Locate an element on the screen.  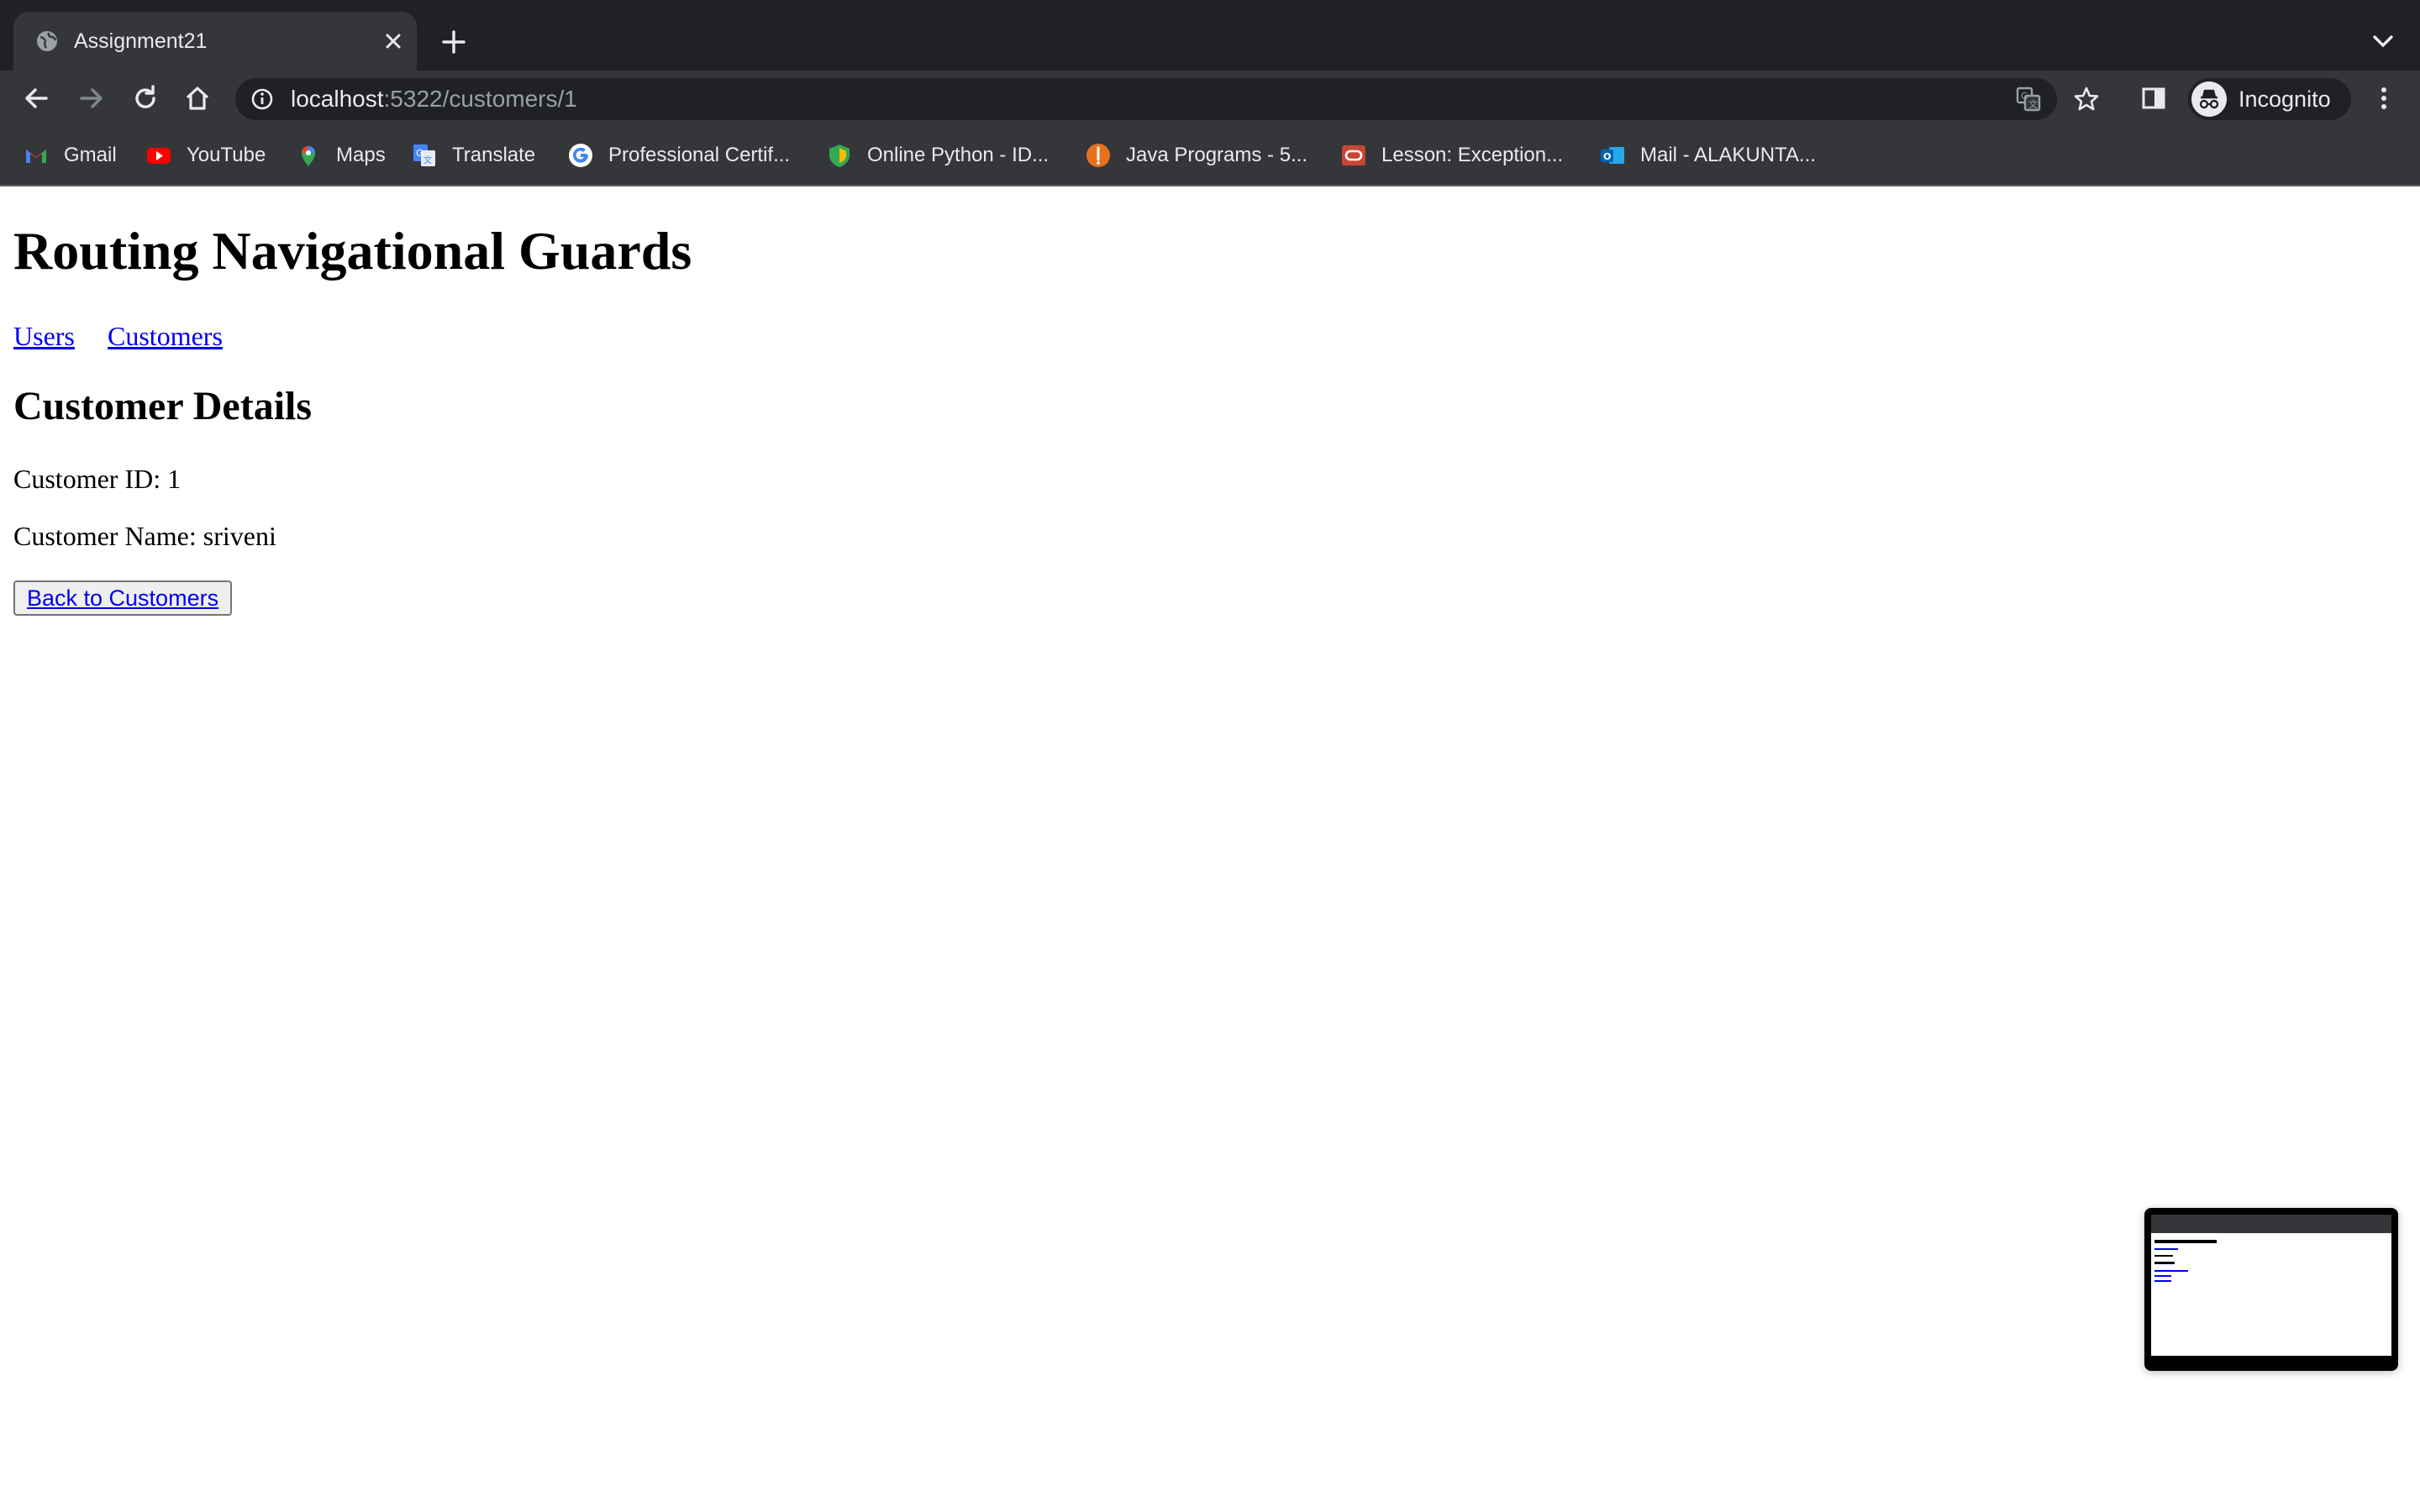
chevron-down-icon is located at coordinates (2383, 42).